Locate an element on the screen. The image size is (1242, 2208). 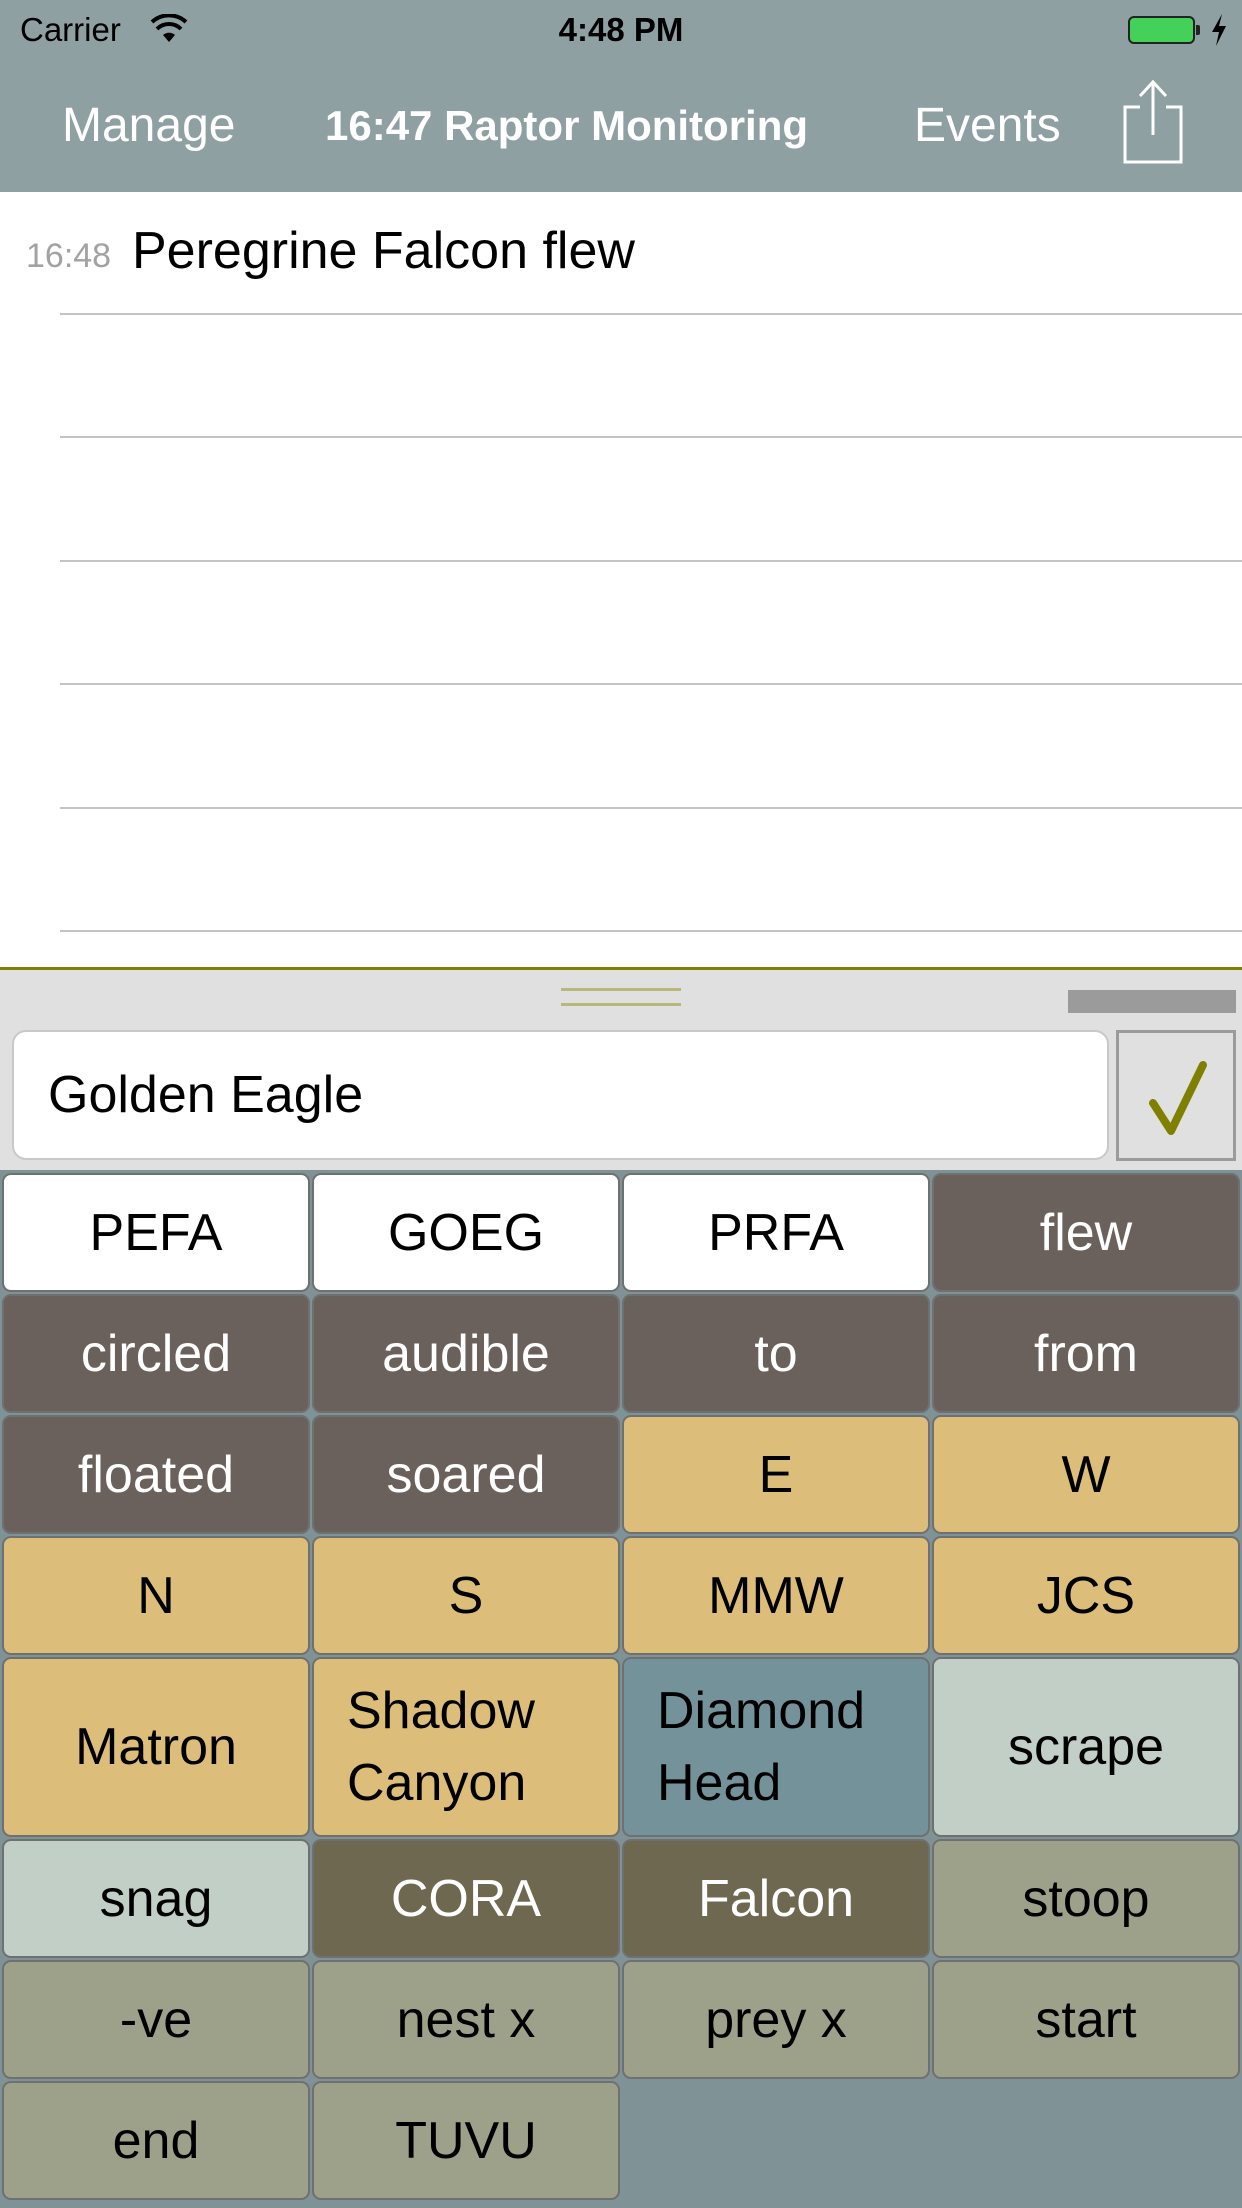
checkmark-icon is located at coordinates (1178, 1098).